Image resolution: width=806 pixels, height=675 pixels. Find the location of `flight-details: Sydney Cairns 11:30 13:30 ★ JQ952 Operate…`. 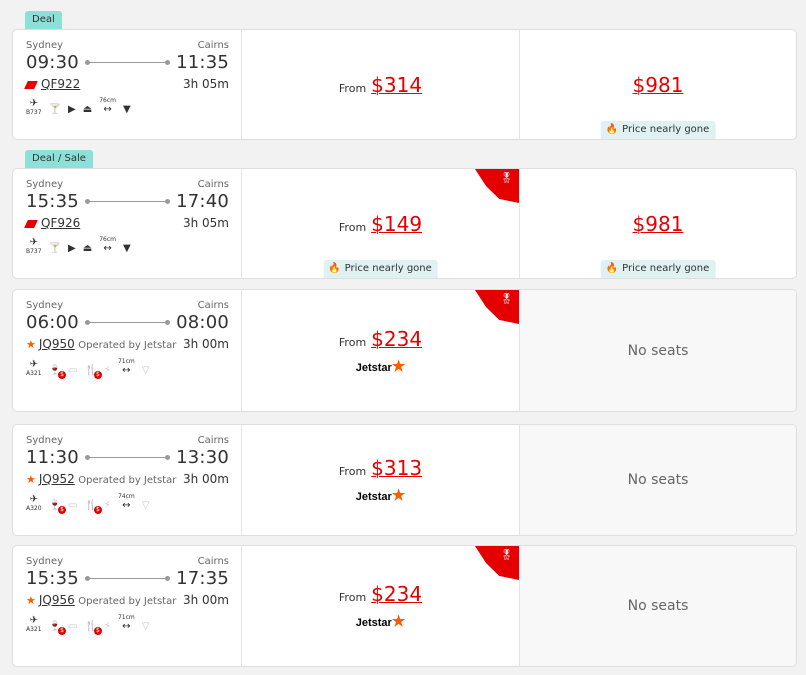

flight-details: Sydney Cairns 11:30 13:30 ★ JQ952 Operate… is located at coordinates (127, 480).